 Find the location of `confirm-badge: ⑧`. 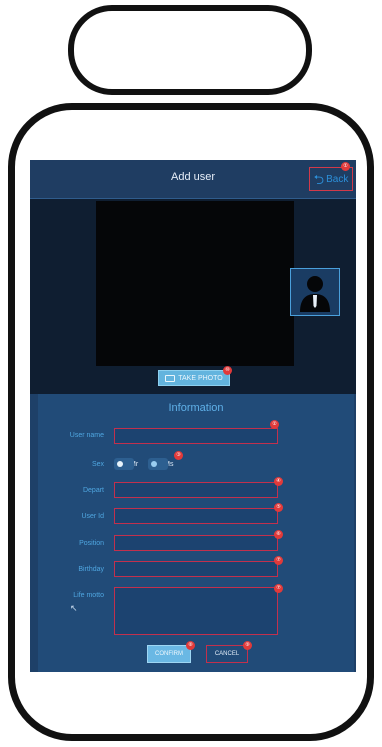

confirm-badge: ⑧ is located at coordinates (190, 645).